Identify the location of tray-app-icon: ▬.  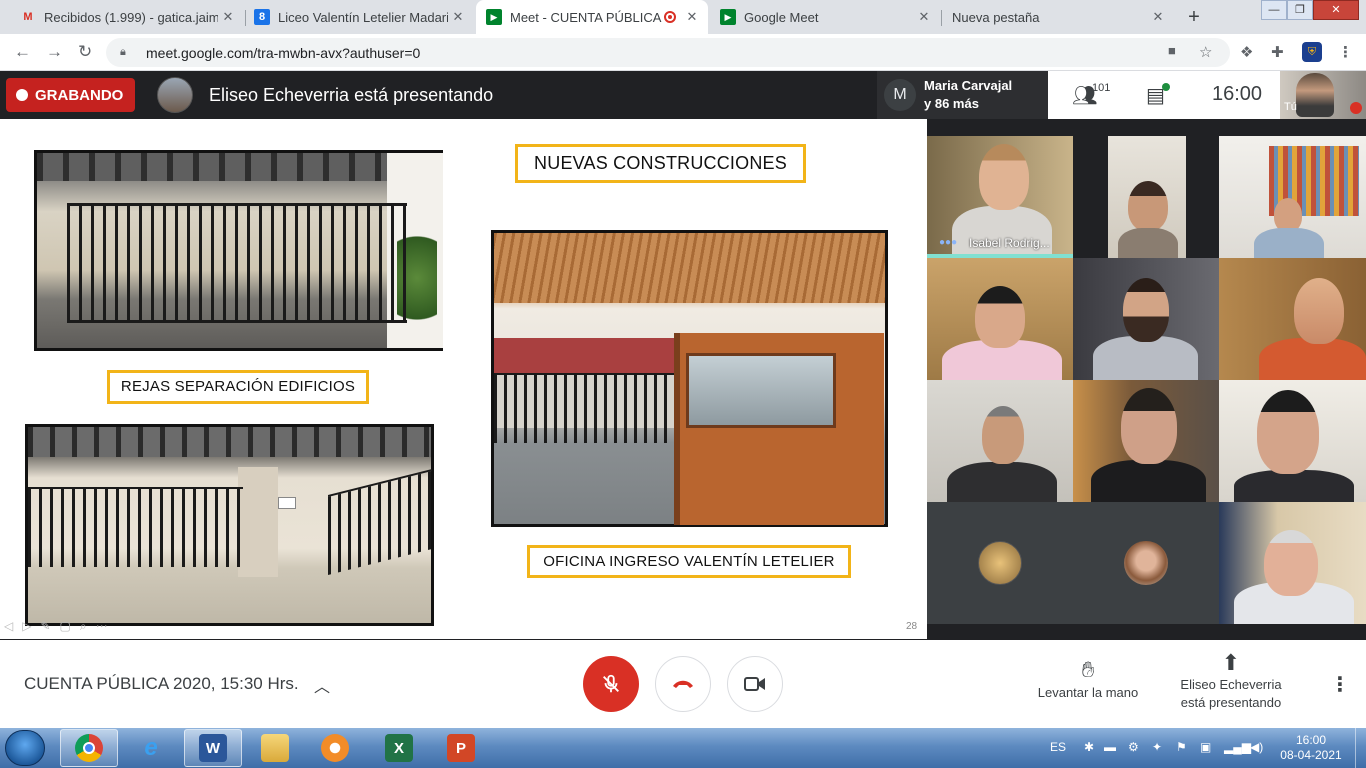
(1110, 747).